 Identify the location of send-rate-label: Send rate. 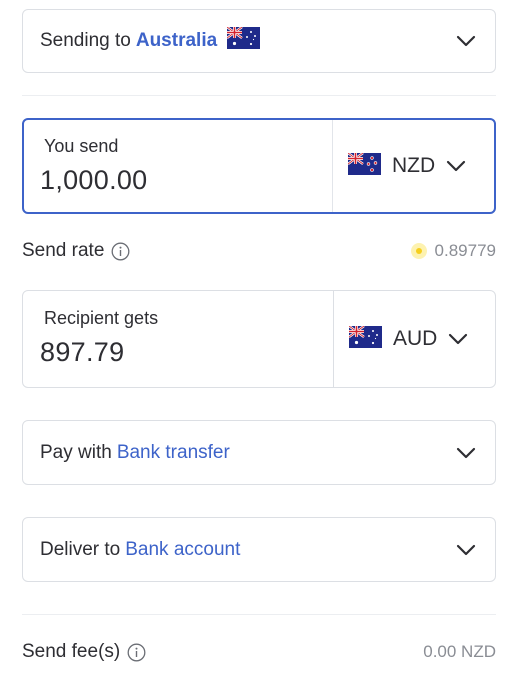
(63, 250).